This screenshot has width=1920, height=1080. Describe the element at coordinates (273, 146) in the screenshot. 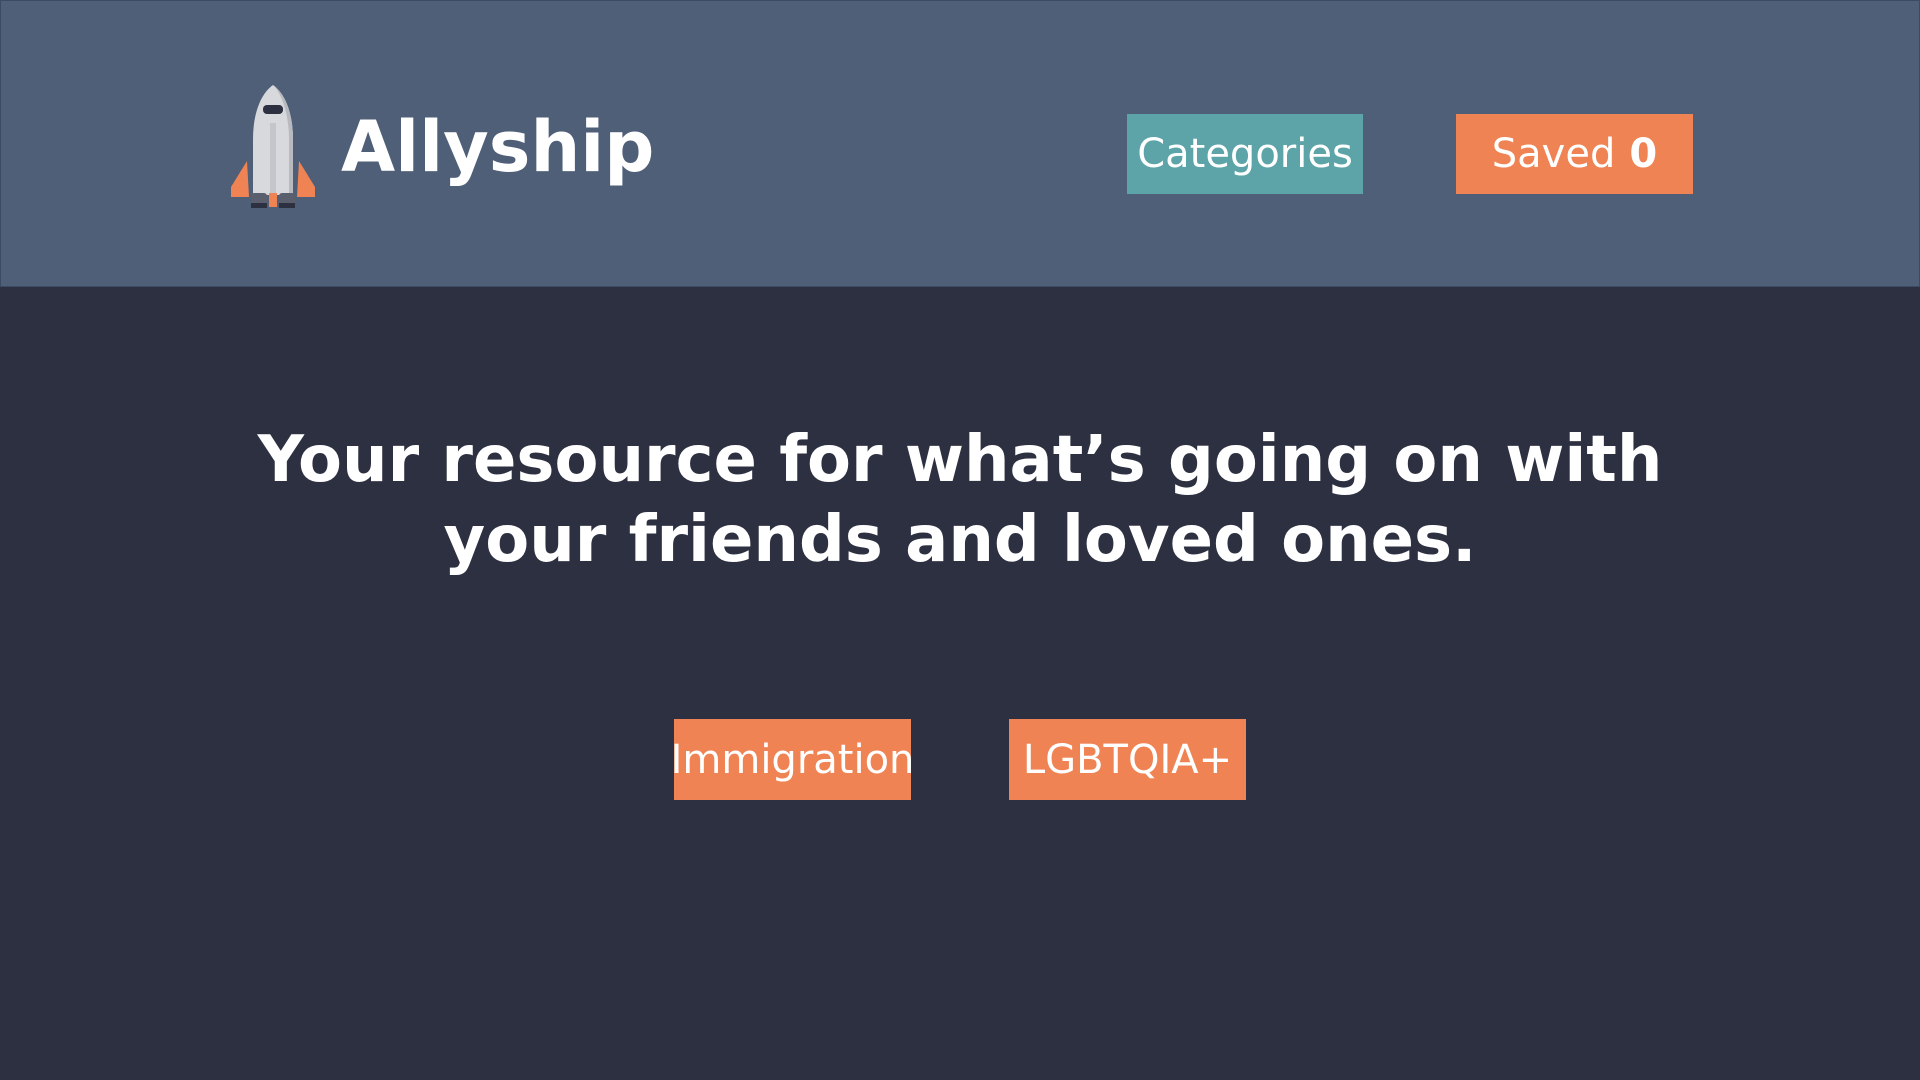

I see `rocket-icon` at that location.